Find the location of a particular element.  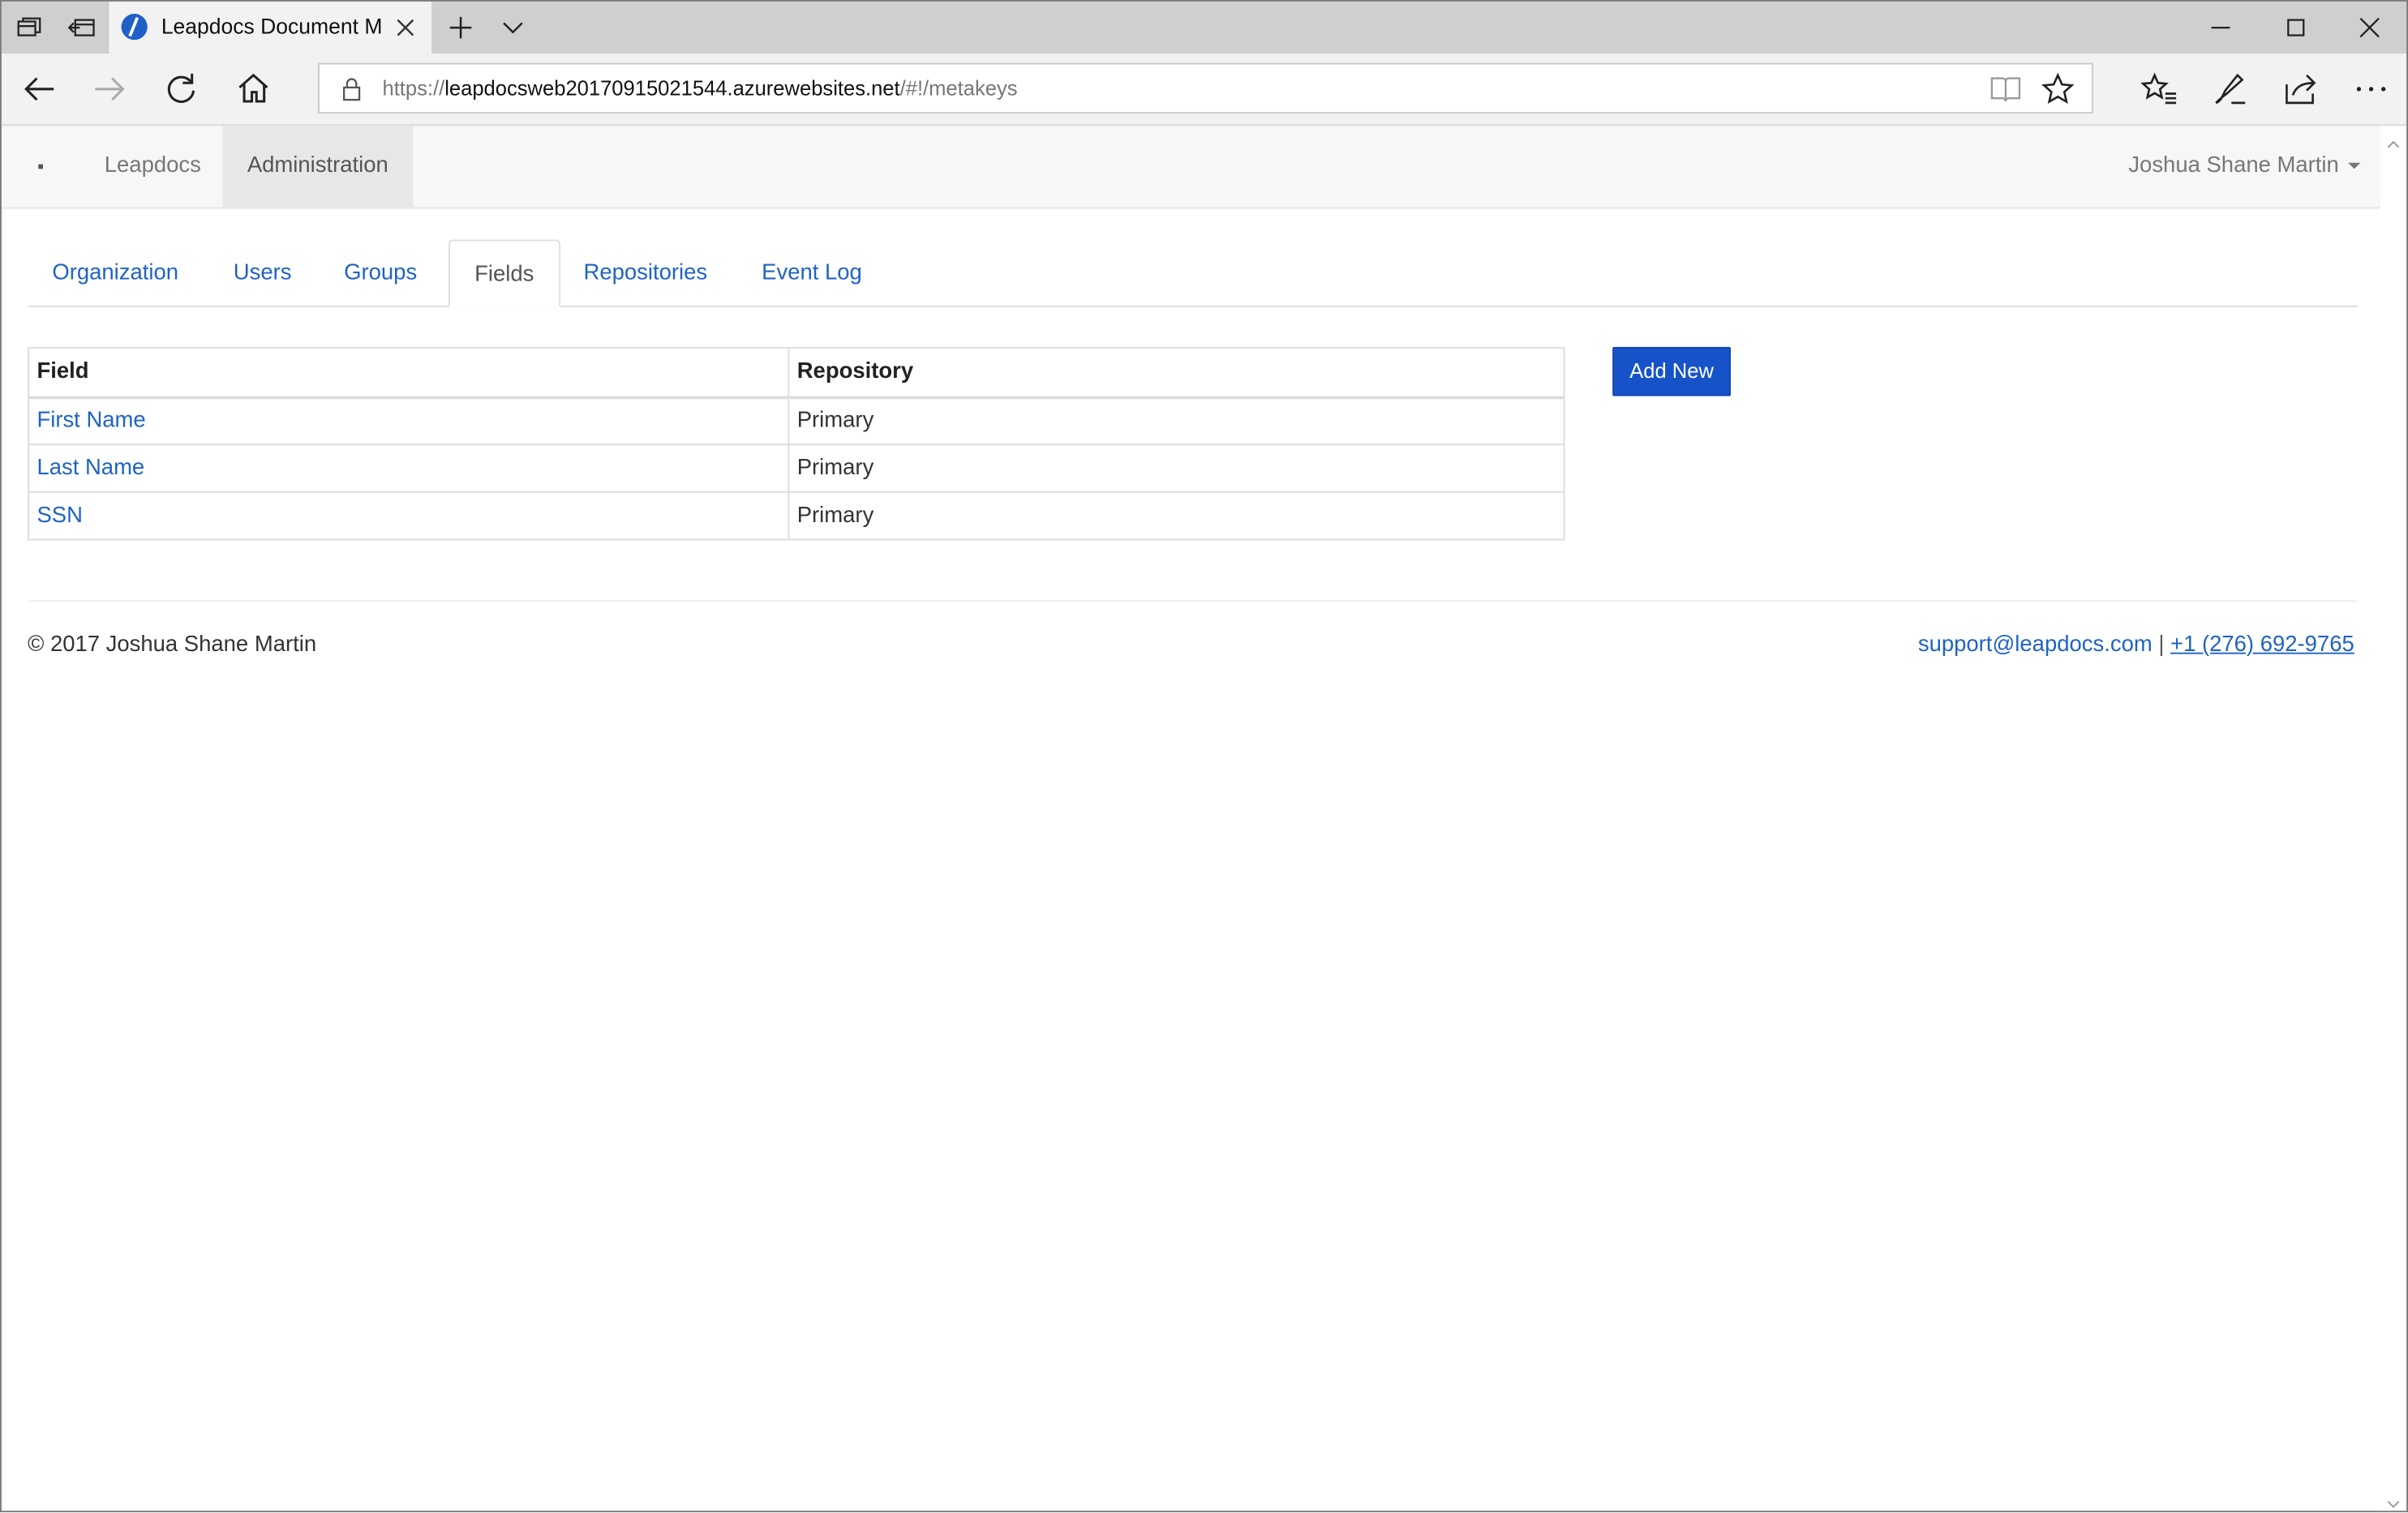

table-row: SSN Primary is located at coordinates (796, 516).